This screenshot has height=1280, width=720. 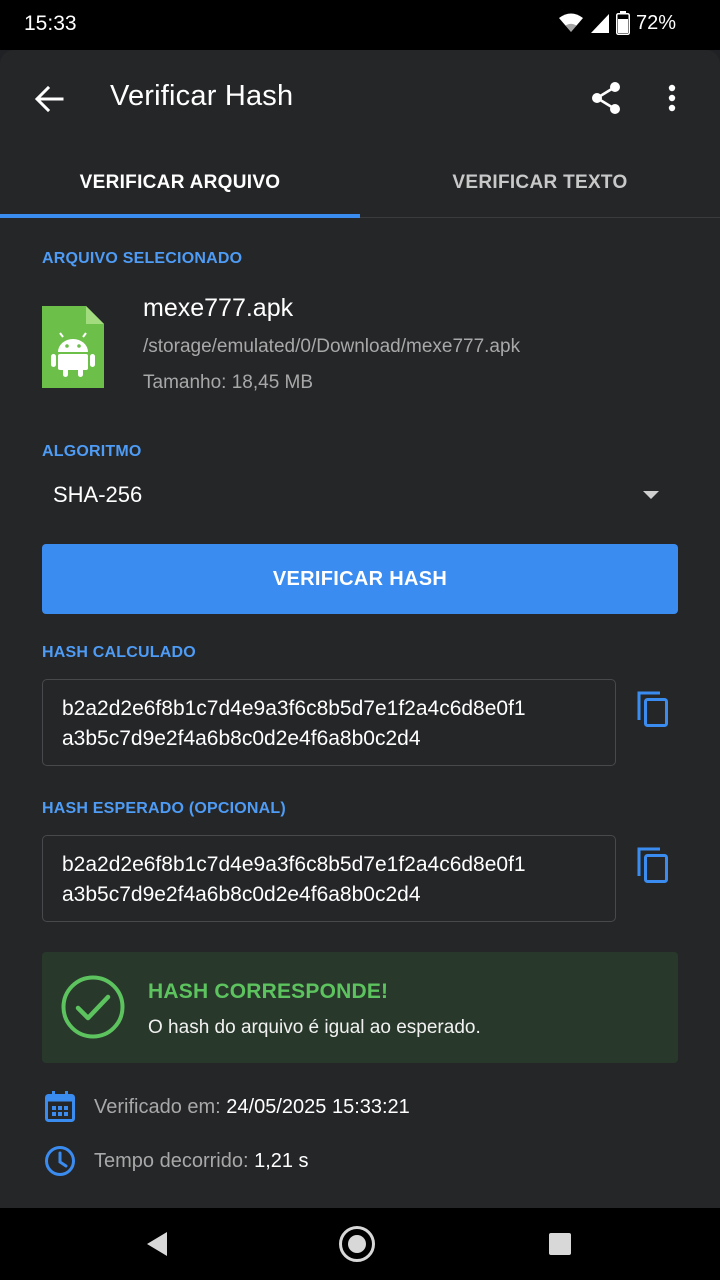 I want to click on toolbar: Verificar Hash, so click(x=360, y=99).